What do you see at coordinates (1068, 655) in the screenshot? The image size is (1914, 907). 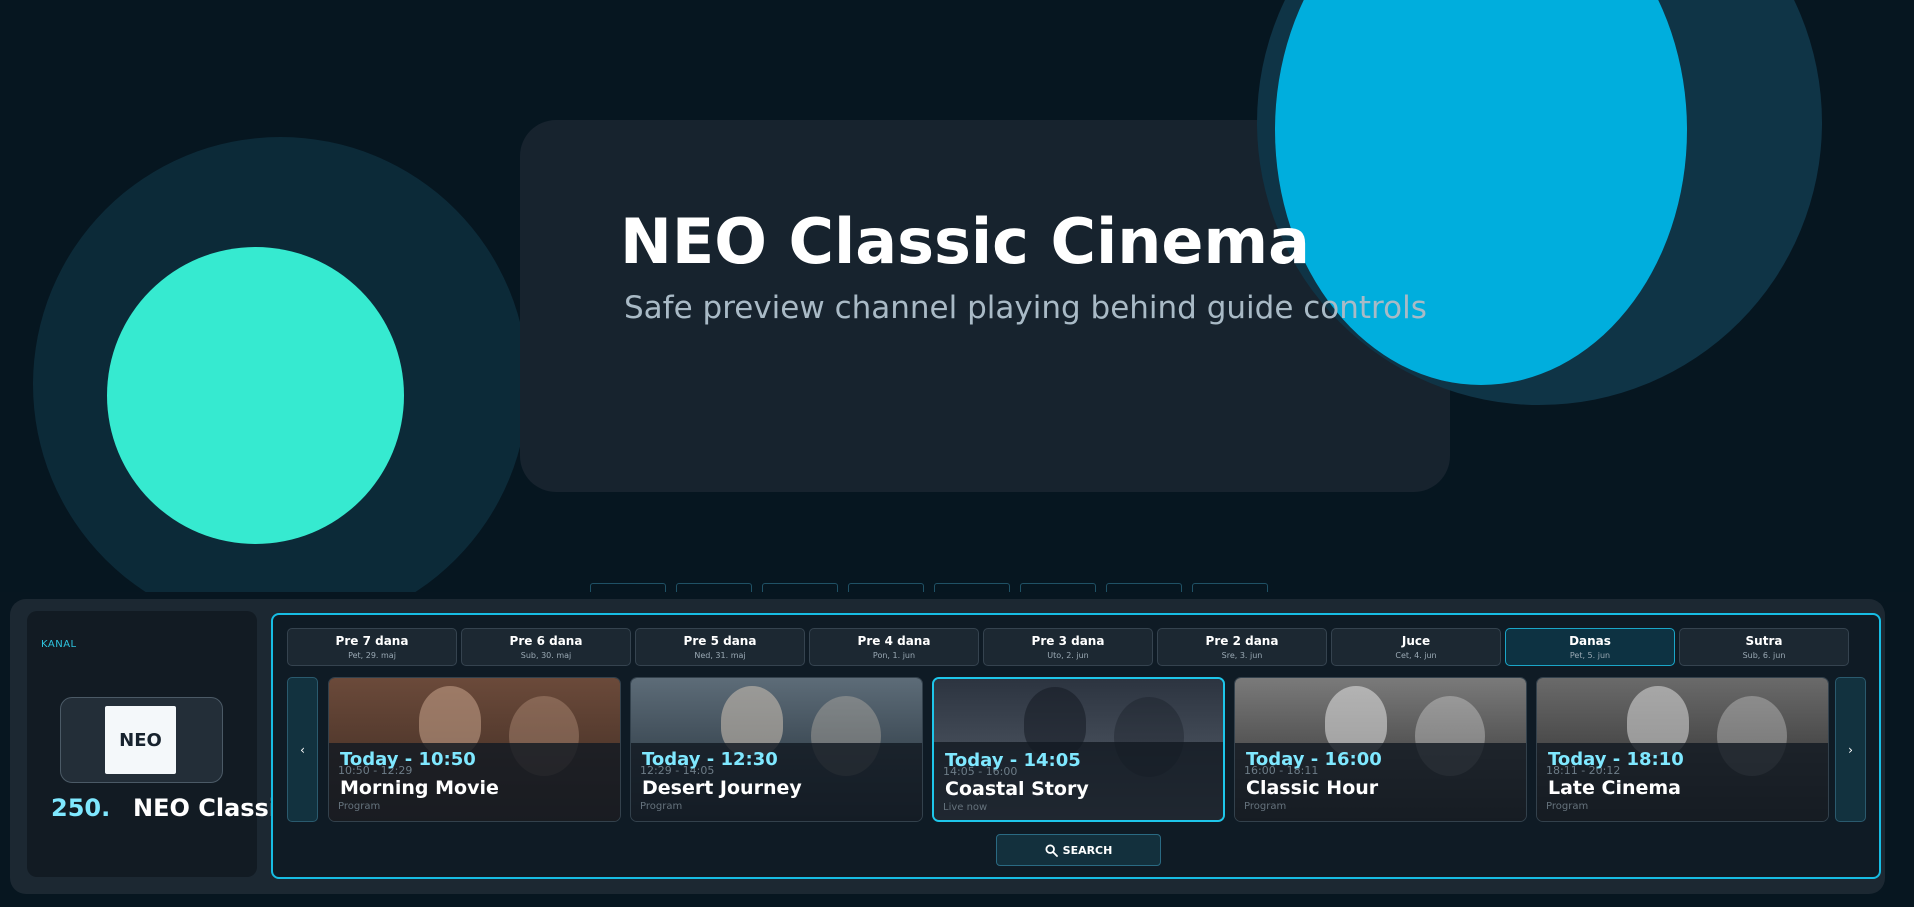 I see `day-tab-date: Uto, 2. jun` at bounding box center [1068, 655].